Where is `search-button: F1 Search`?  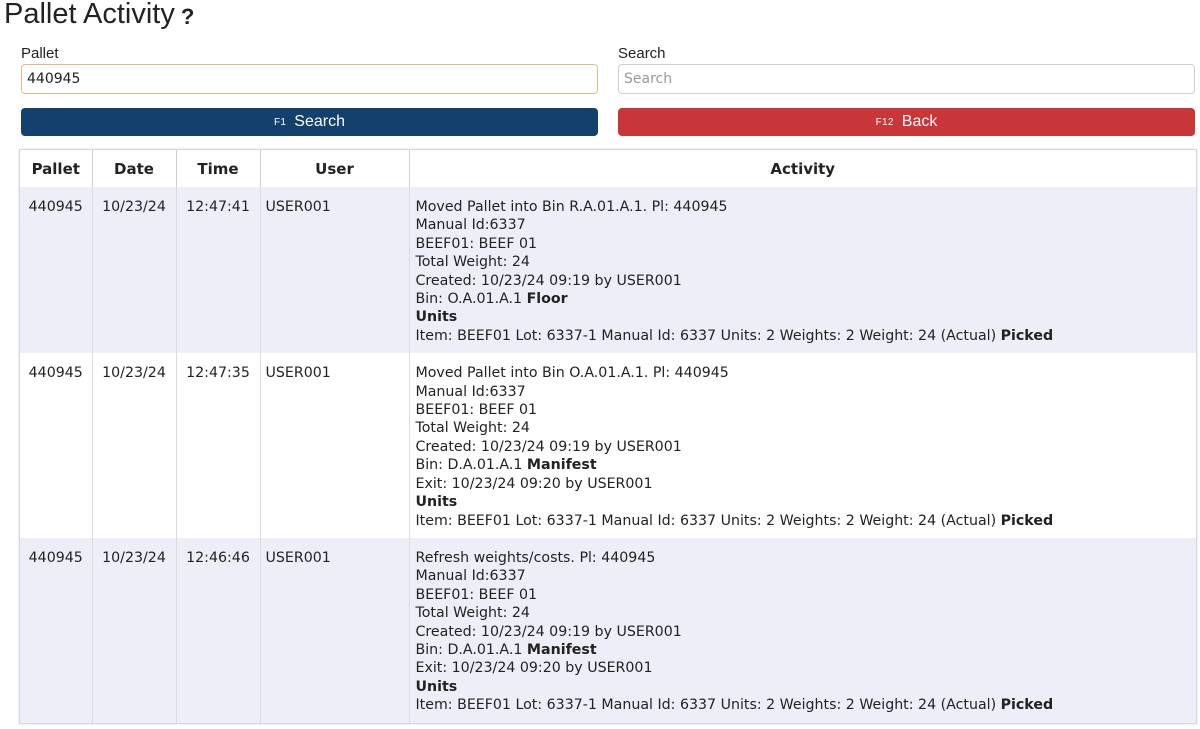
search-button: F1 Search is located at coordinates (309, 122).